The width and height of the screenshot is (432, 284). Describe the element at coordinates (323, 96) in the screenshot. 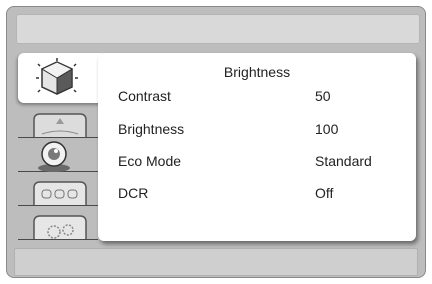

I see `contrast-value: 50` at that location.